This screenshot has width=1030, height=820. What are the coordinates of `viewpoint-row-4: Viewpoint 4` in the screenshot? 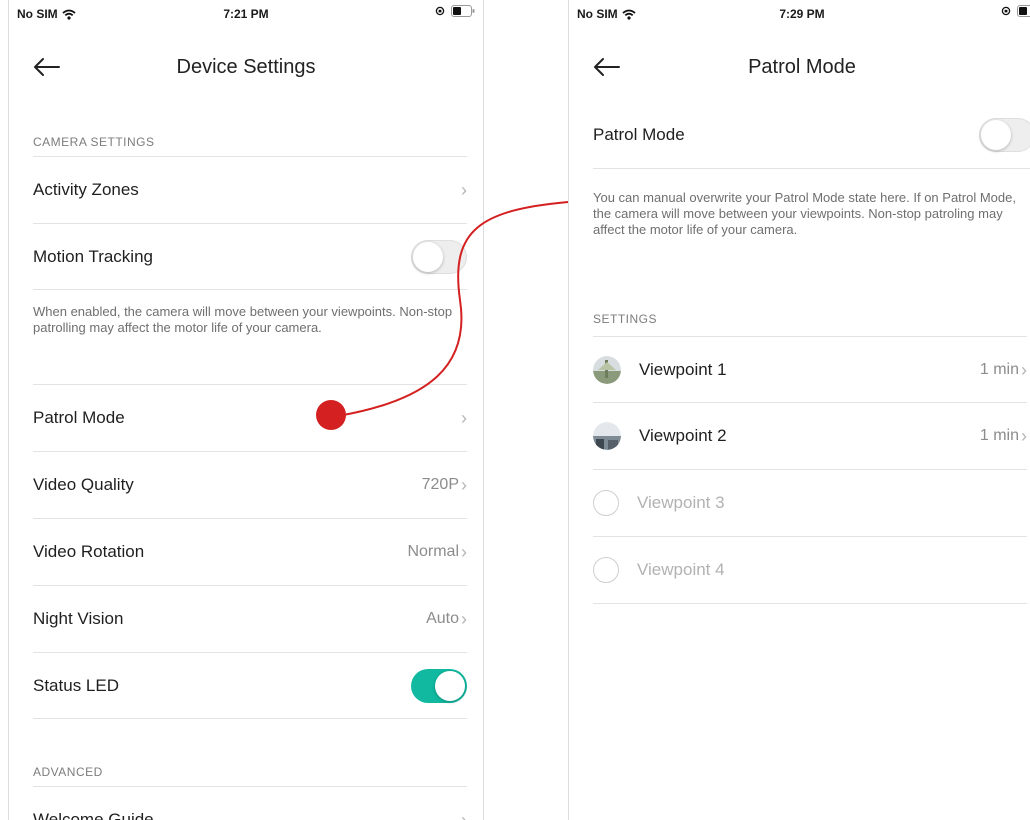 It's located at (810, 570).